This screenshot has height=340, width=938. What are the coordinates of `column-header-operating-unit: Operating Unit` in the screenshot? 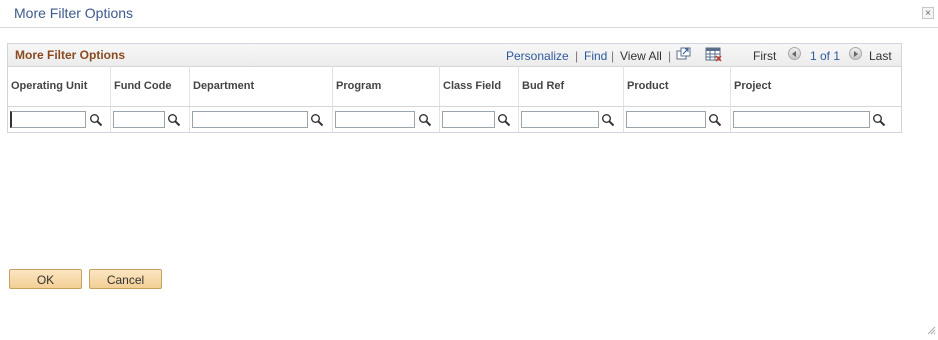 It's located at (59, 86).